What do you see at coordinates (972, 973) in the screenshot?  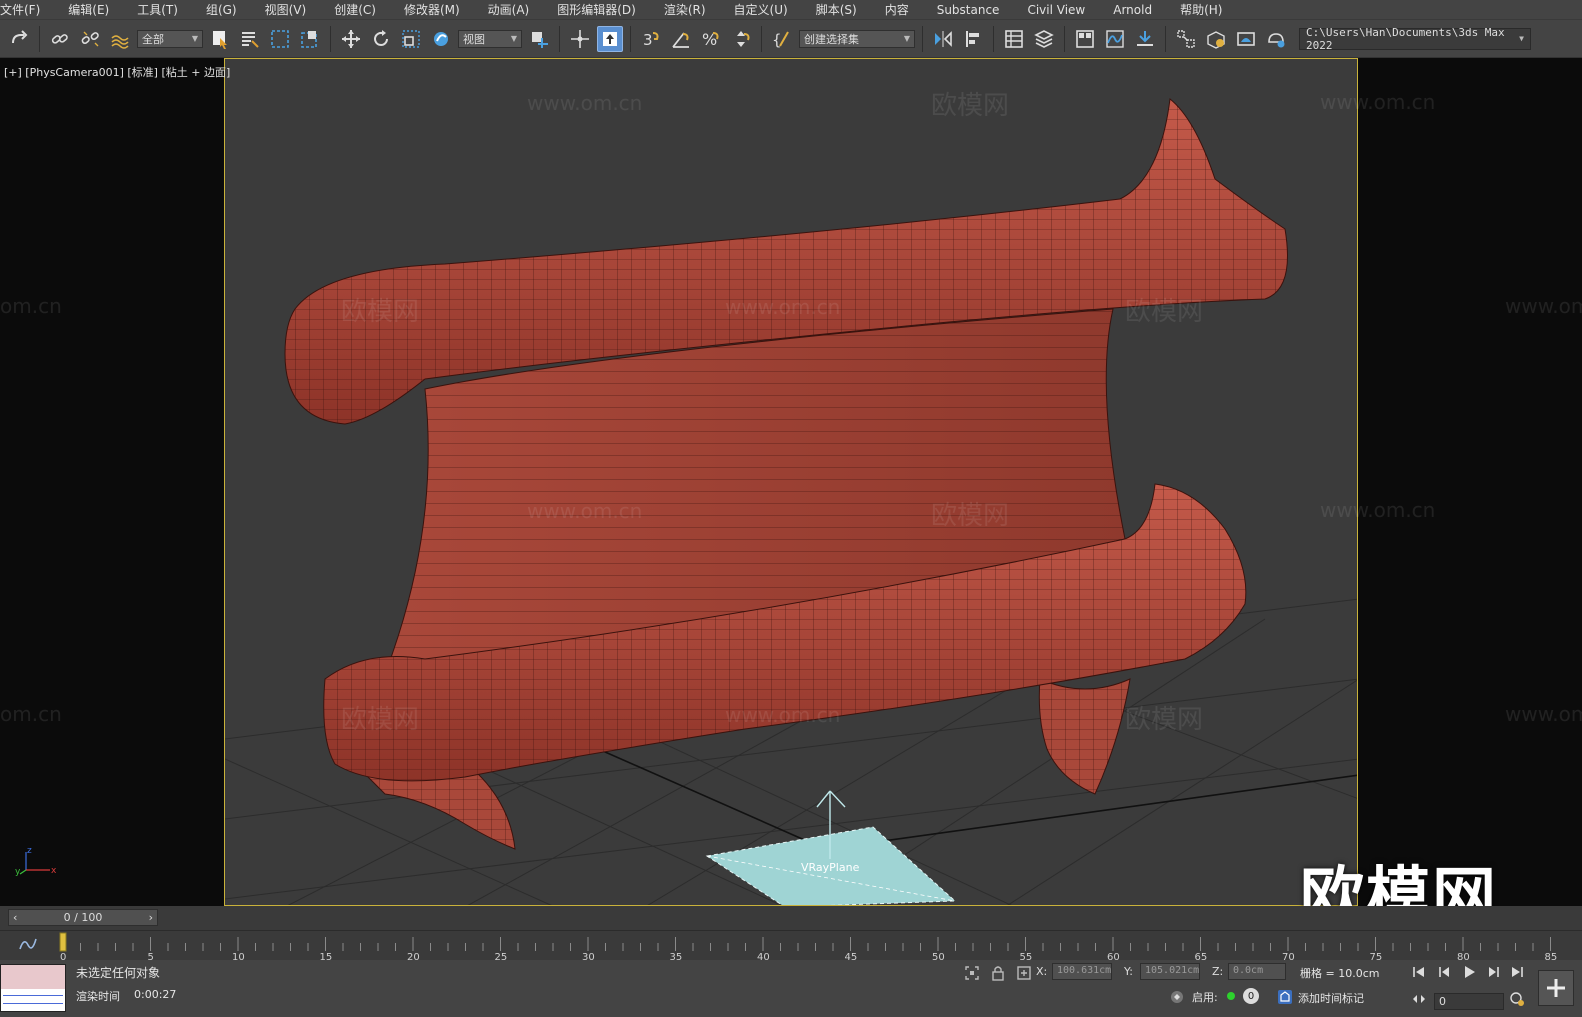 I see `isolate-selection-icon` at bounding box center [972, 973].